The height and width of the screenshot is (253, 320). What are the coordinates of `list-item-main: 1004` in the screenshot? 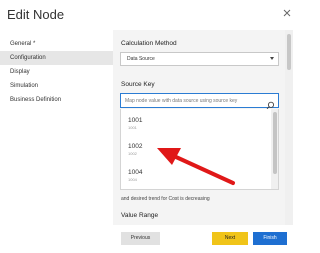 It's located at (135, 172).